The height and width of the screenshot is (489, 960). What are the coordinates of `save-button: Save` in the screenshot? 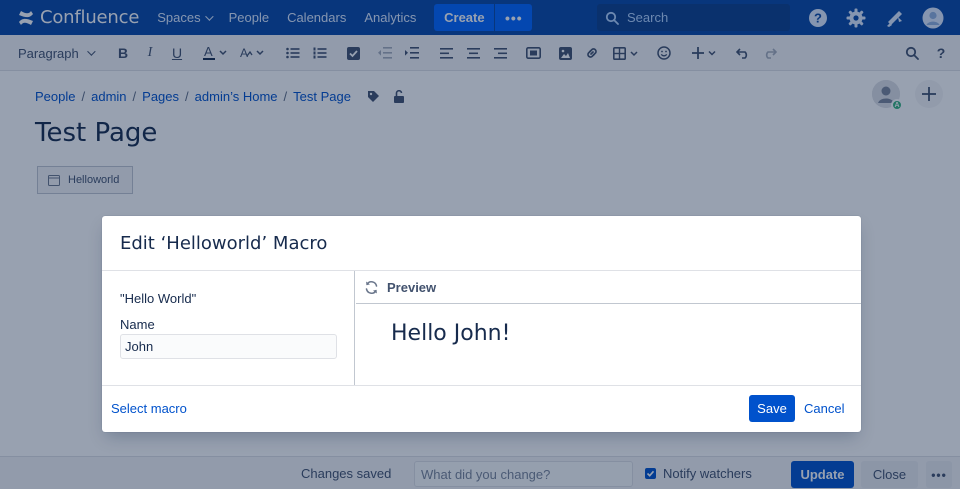 It's located at (772, 408).